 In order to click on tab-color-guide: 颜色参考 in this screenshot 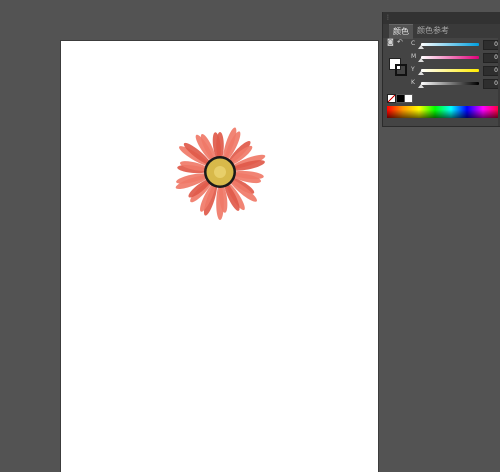, I will do `click(433, 31)`.